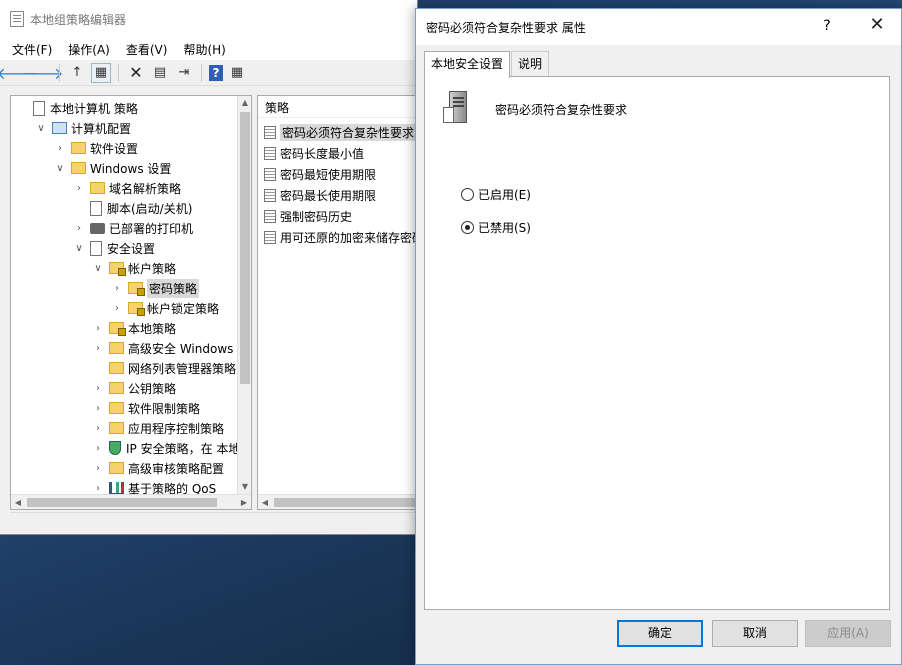  I want to click on editor-title: 本地组策略编辑器, so click(78, 19).